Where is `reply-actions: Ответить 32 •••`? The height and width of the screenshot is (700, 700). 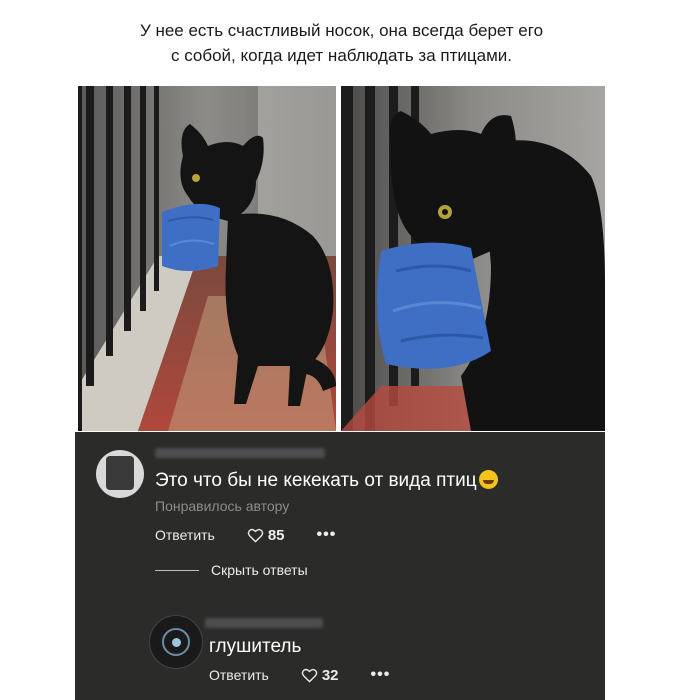
reply-actions: Ответить 32 ••• is located at coordinates (299, 675).